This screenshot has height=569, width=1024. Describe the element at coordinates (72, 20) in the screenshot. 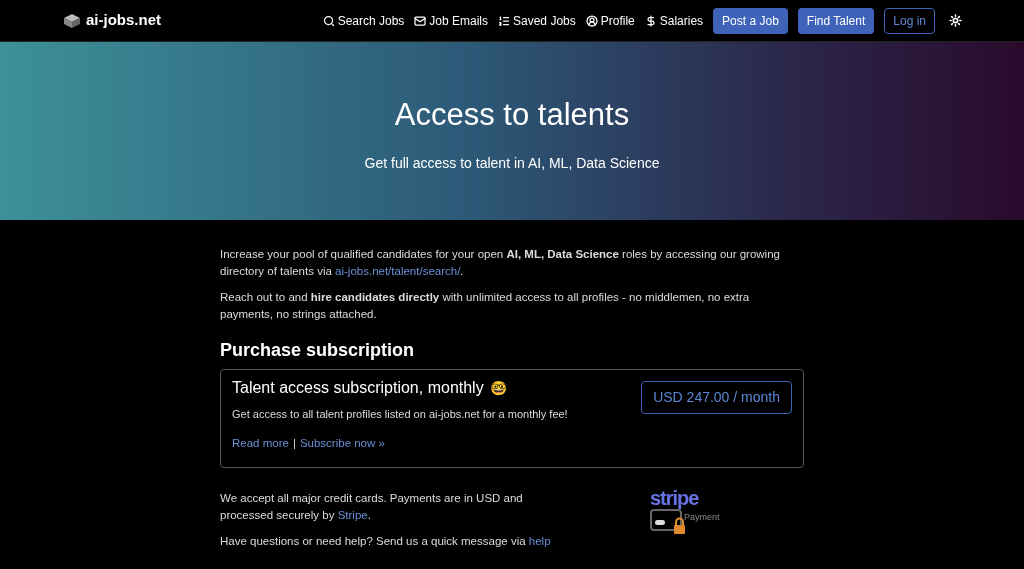

I see `cube-logo-icon` at that location.